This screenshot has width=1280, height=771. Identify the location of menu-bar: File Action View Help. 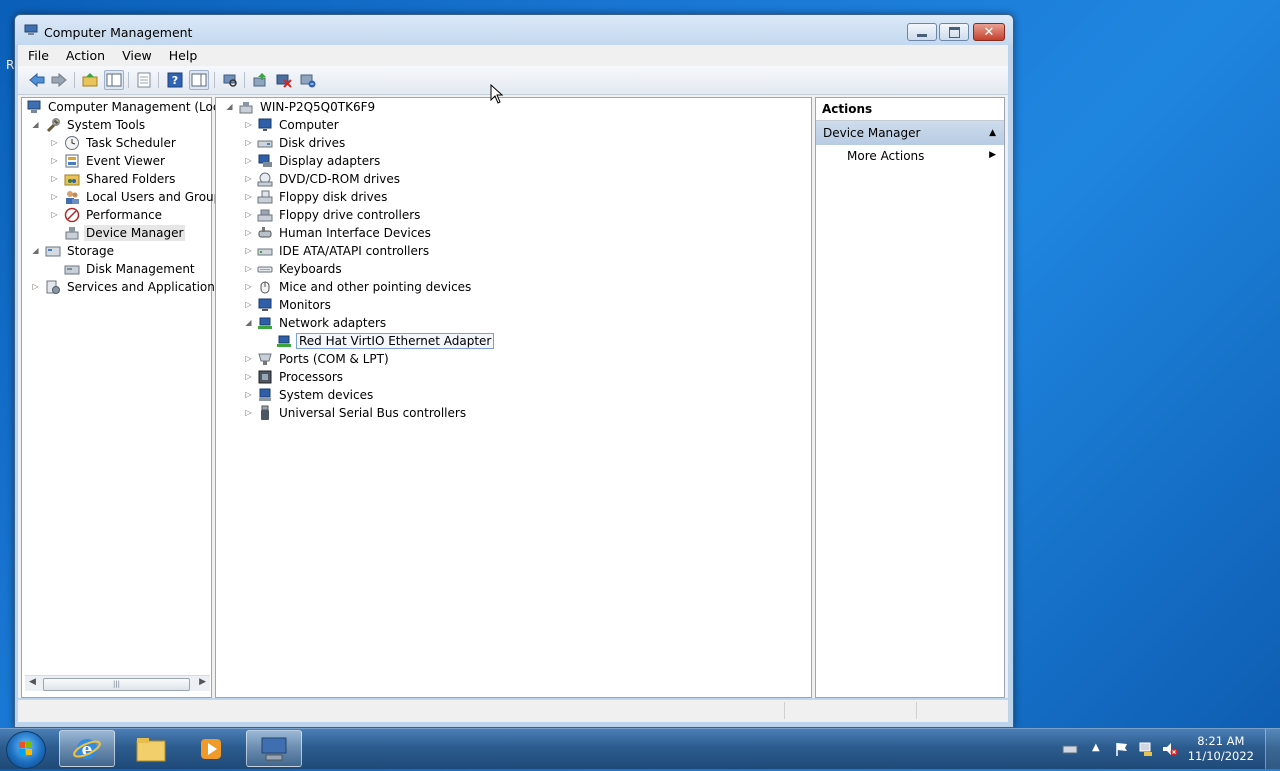
(513, 55).